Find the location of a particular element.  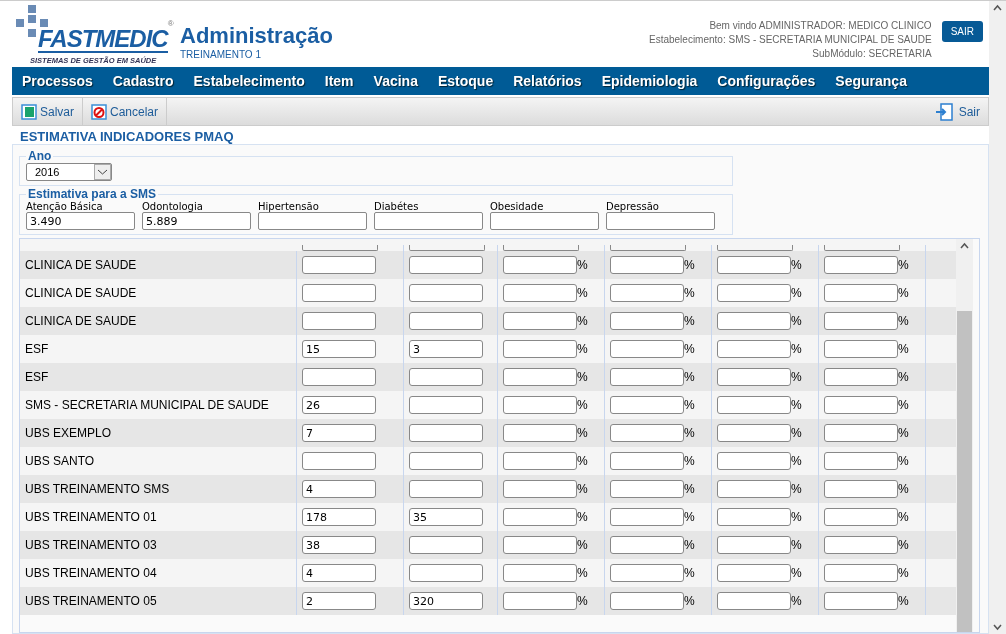

input-field: 3.490 is located at coordinates (80, 221).